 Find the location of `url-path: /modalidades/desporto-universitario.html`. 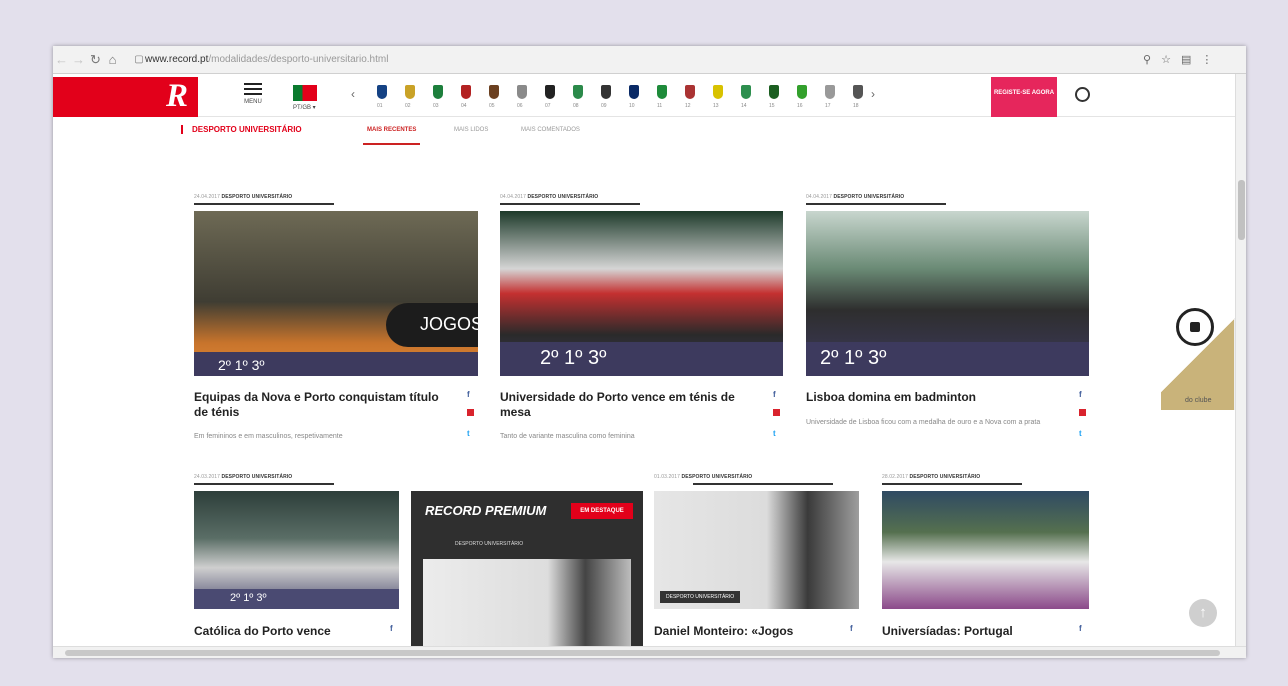

url-path: /modalidades/desporto-universitario.html is located at coordinates (298, 59).